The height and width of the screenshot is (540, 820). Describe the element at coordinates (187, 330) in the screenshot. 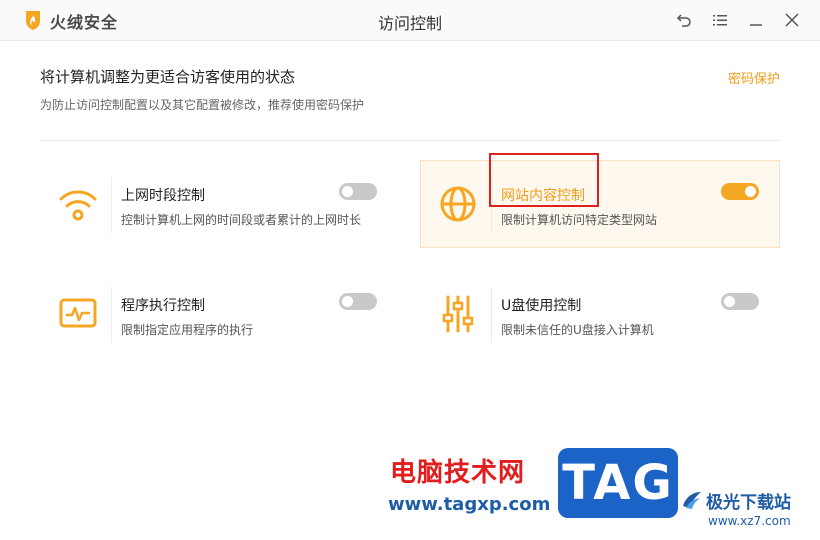

I see `card-description: 限制指定应用程序的执行` at that location.